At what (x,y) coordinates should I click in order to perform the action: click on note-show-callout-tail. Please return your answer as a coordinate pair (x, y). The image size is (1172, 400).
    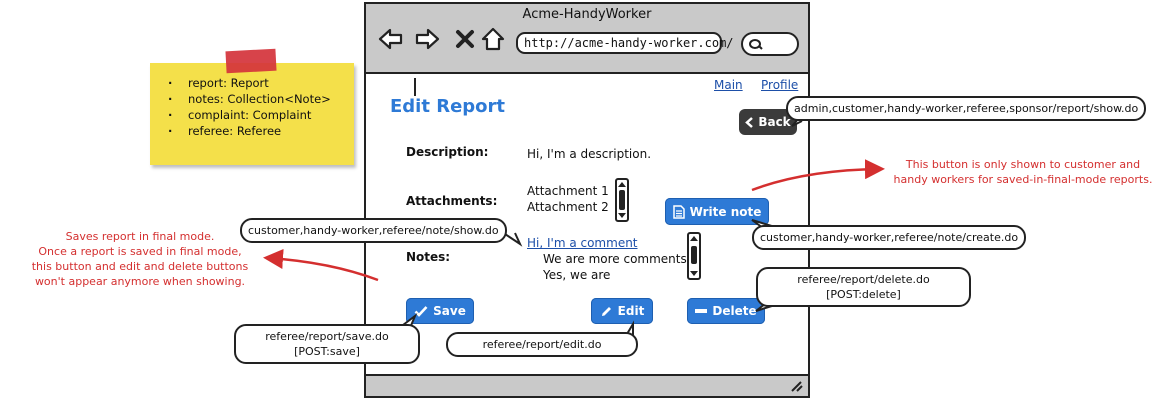
    Looking at the image, I should click on (513, 239).